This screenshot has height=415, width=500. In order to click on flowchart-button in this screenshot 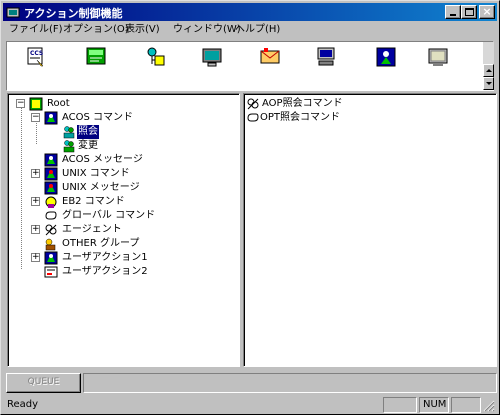, I will do `click(156, 57)`.